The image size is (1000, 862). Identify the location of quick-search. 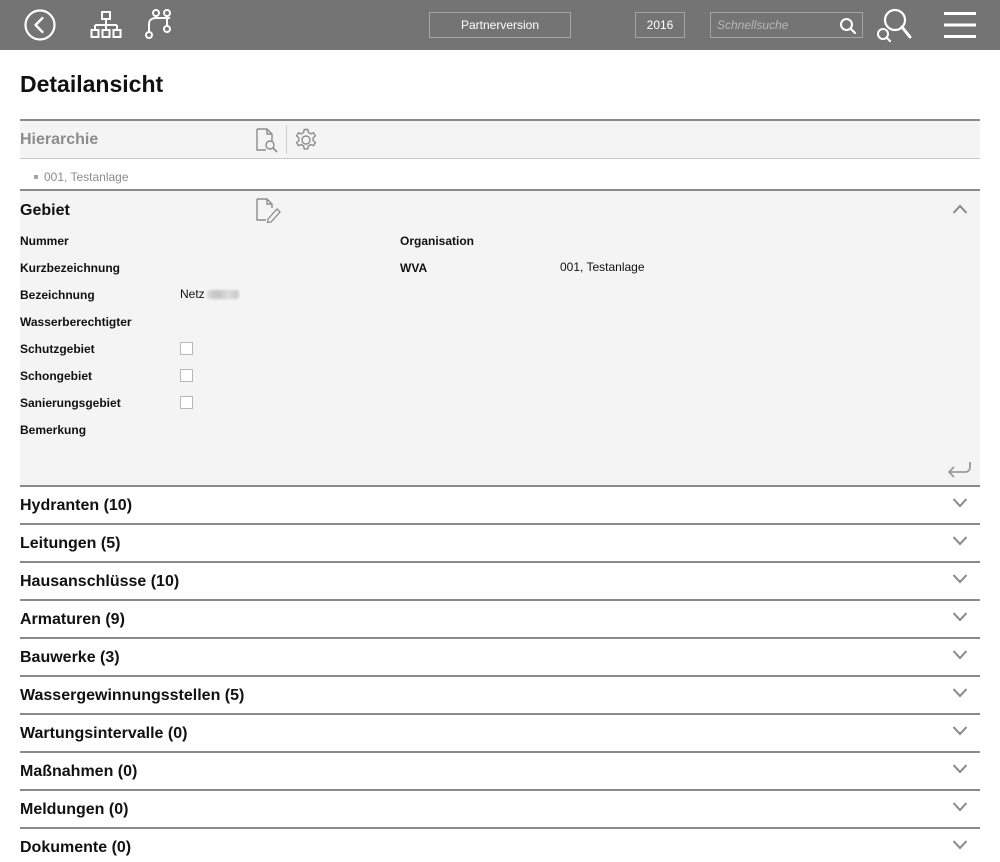
(786, 25).